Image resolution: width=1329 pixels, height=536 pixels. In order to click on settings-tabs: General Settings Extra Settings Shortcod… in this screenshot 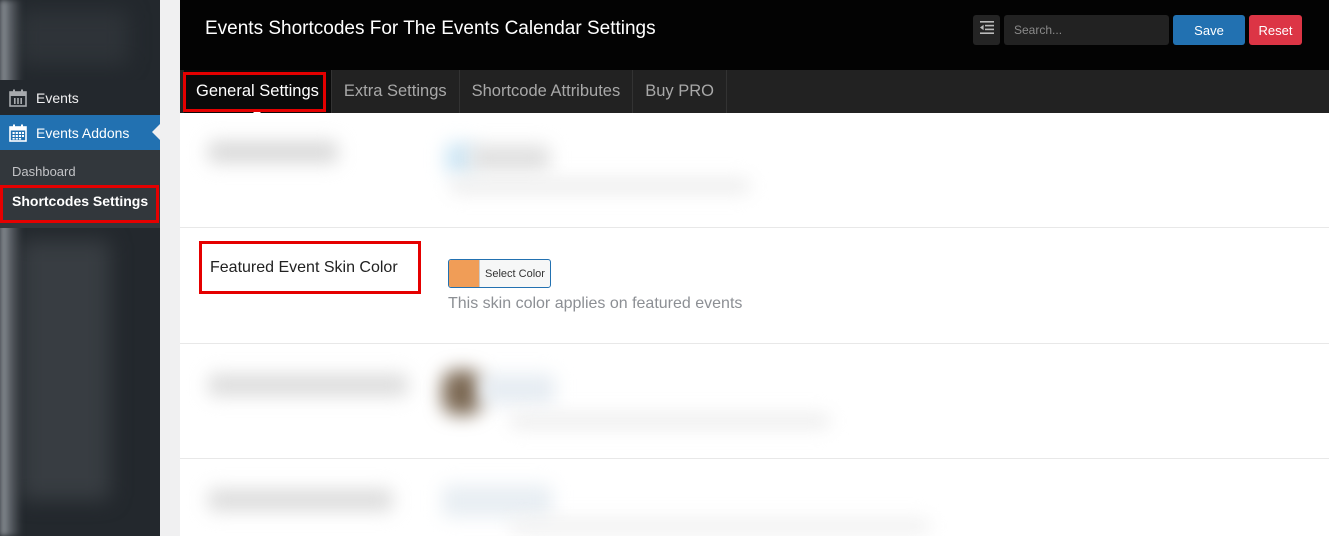, I will do `click(754, 92)`.